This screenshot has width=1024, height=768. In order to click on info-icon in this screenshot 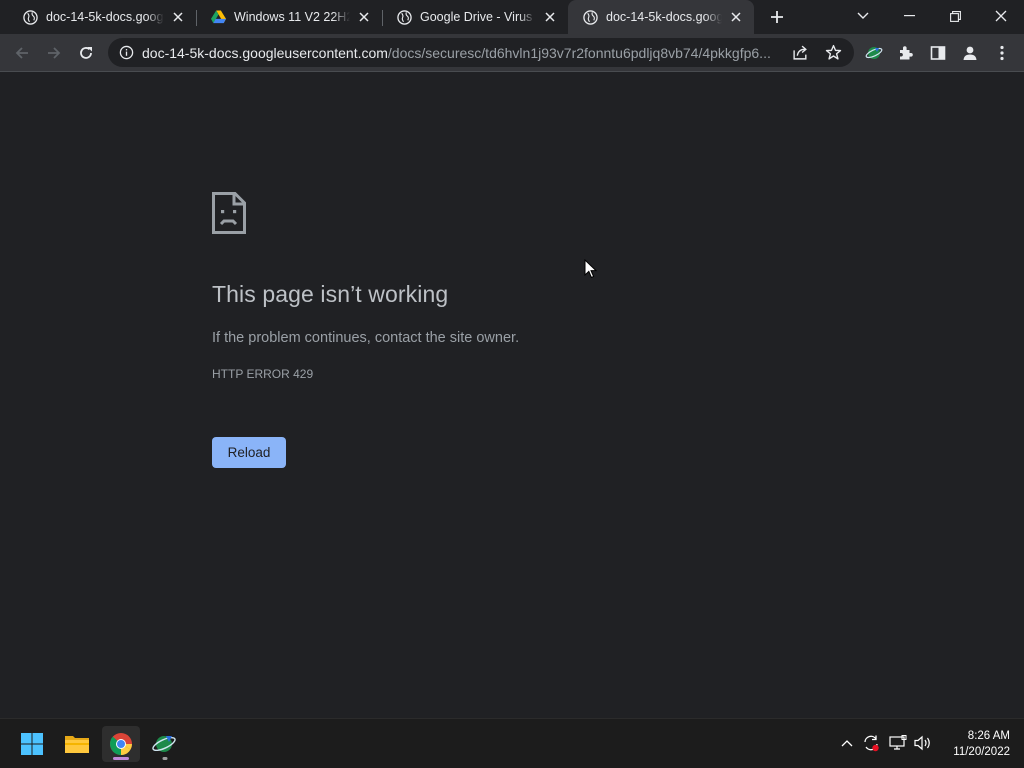, I will do `click(126, 53)`.